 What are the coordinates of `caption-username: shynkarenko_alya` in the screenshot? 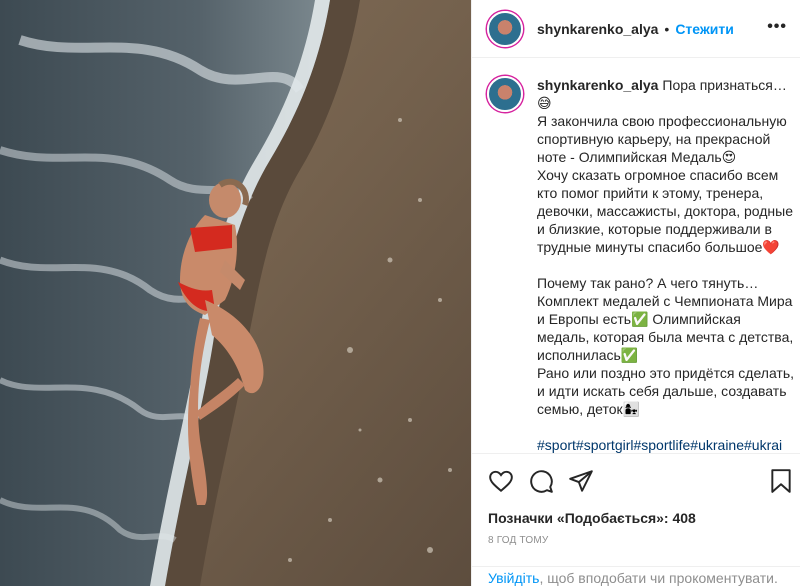 It's located at (597, 85).